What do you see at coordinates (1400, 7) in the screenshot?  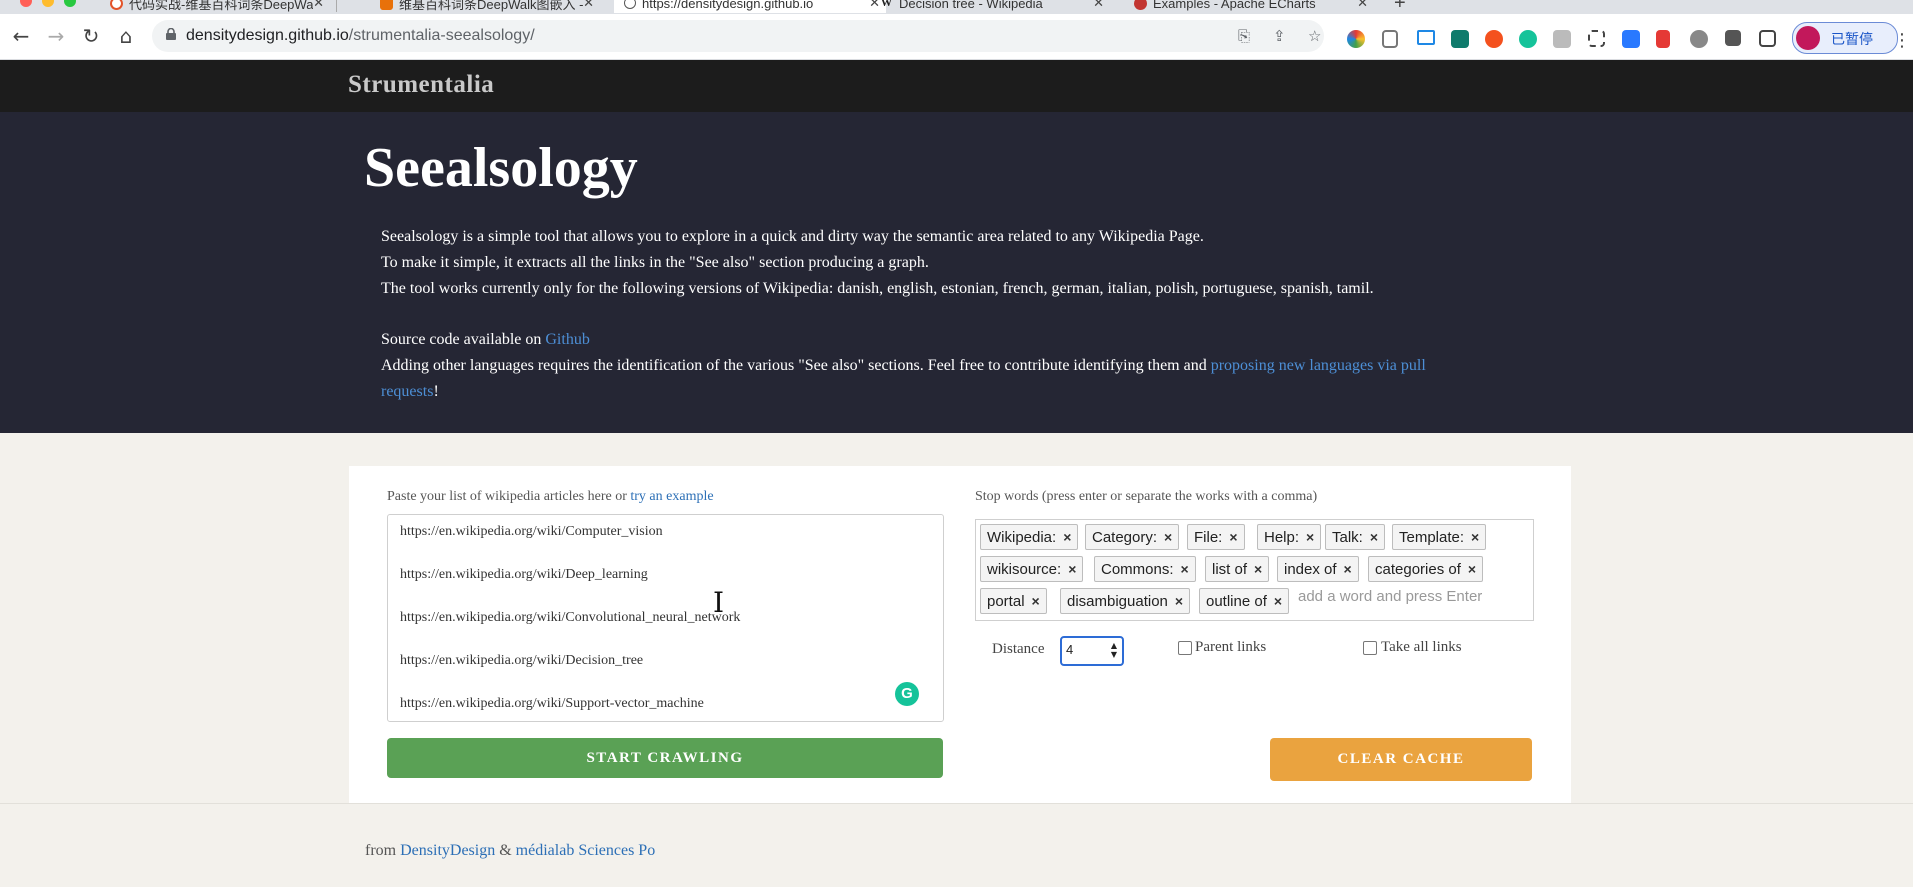 I see `new-tab-icon: +` at bounding box center [1400, 7].